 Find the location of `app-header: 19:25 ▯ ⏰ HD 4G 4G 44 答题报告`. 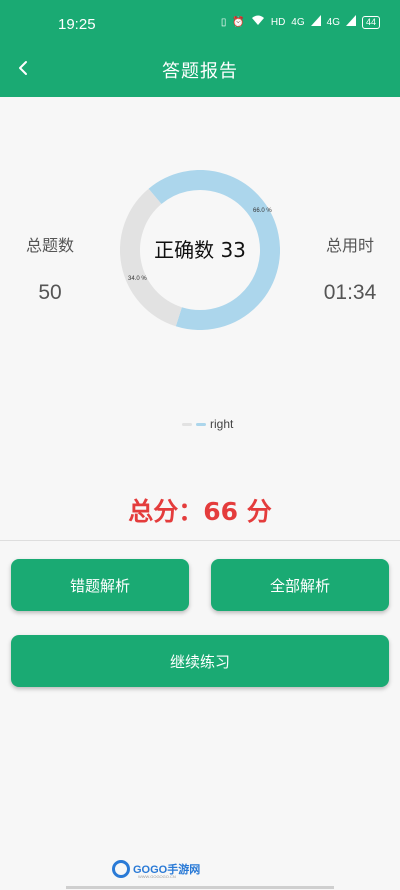

app-header: 19:25 ▯ ⏰ HD 4G 4G 44 答题报告 is located at coordinates (200, 48).